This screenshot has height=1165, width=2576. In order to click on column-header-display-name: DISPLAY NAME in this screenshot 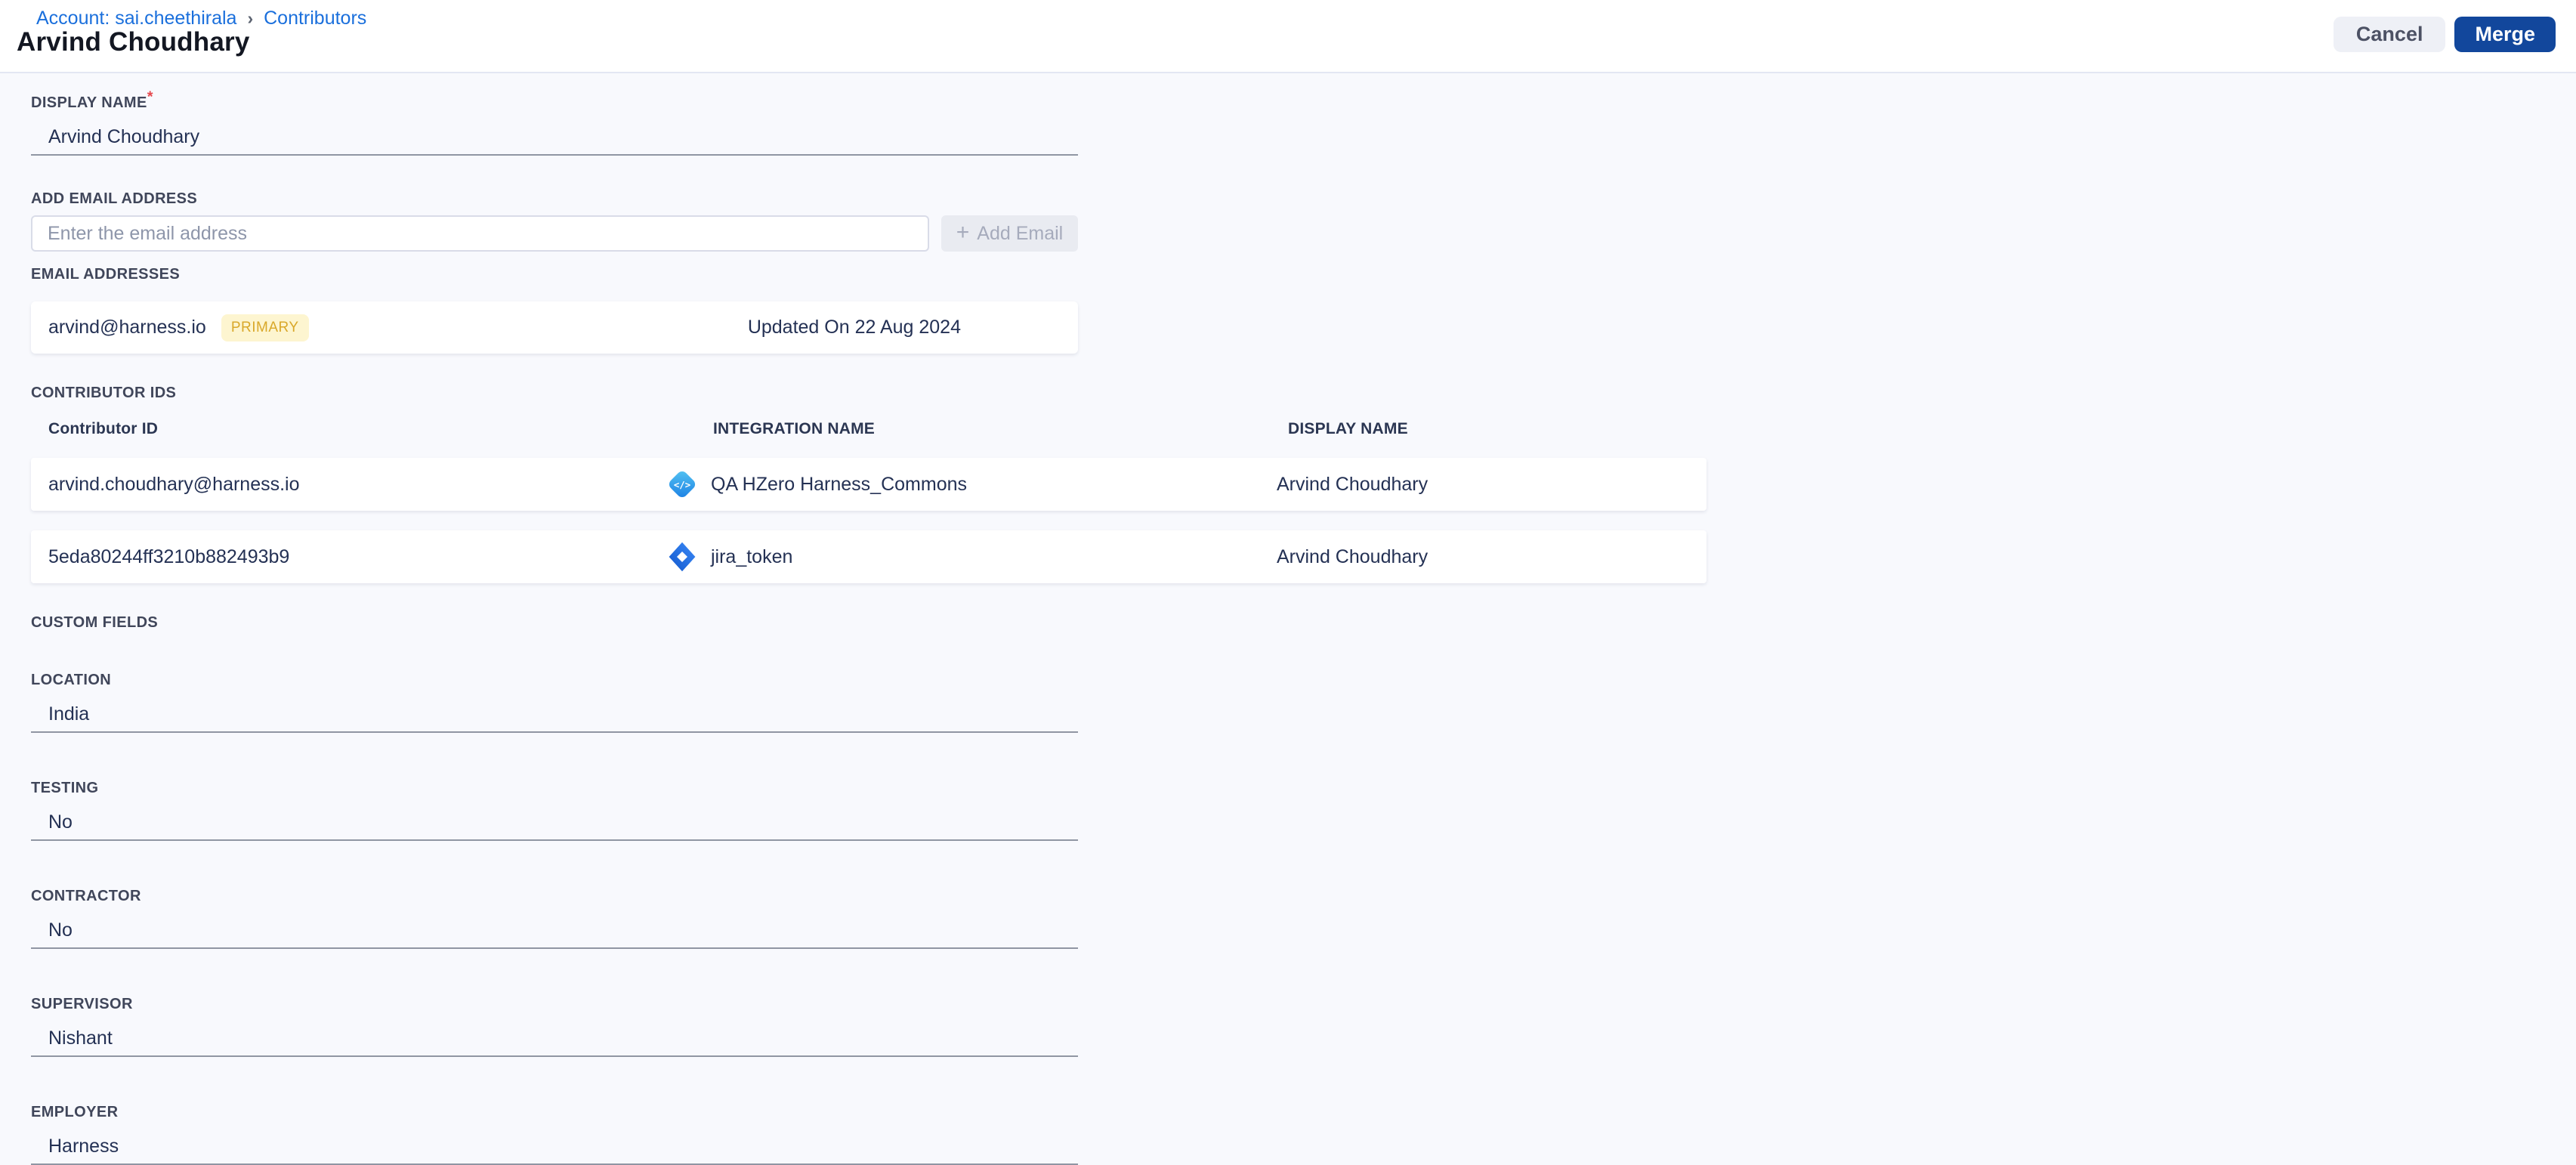, I will do `click(1348, 428)`.